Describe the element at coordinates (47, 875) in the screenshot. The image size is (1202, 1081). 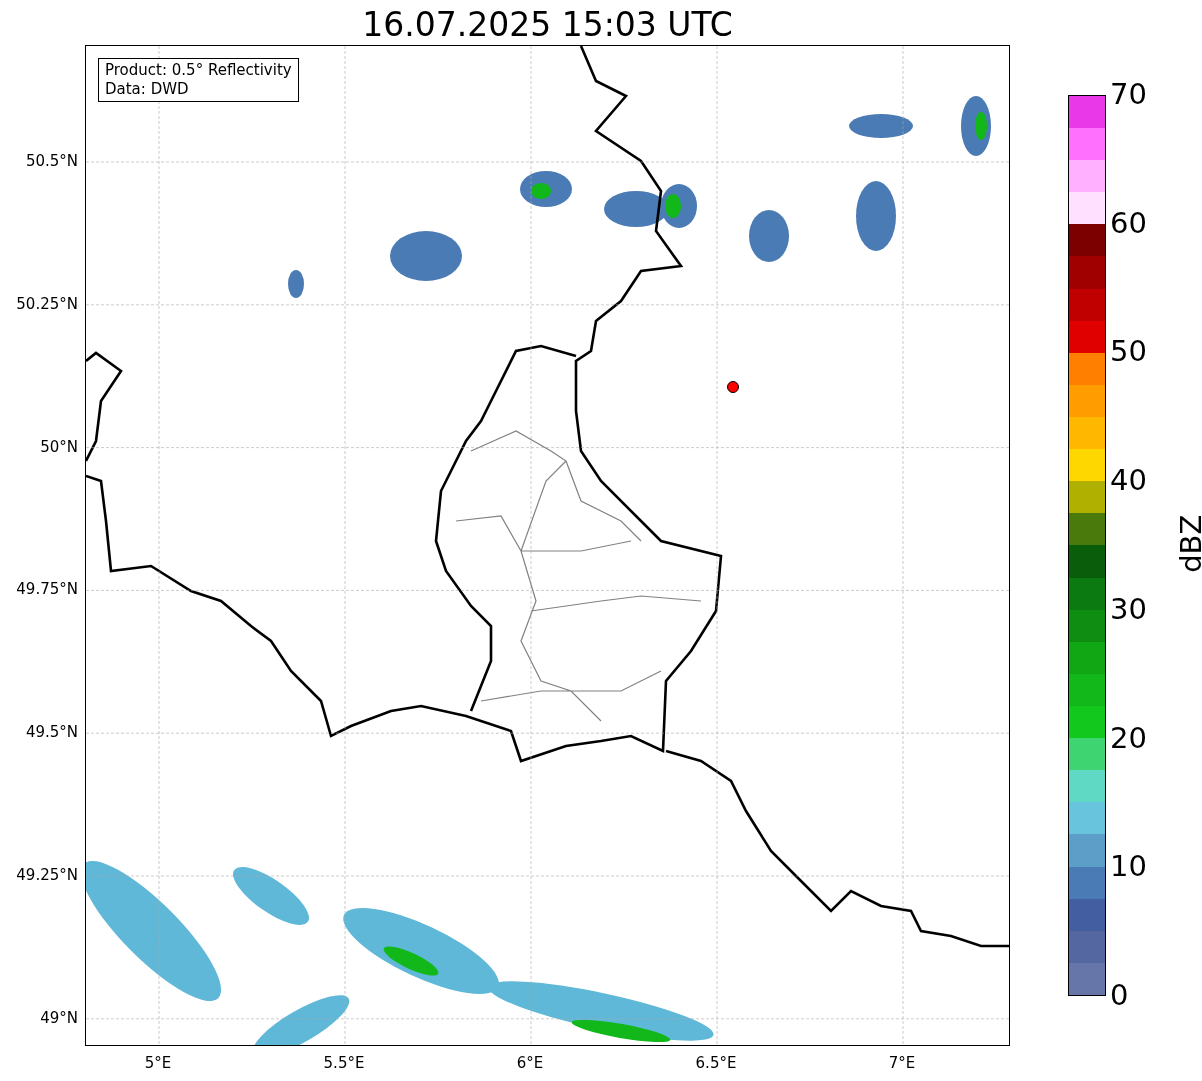
I see `axis-tick-label: 49.25°N` at that location.